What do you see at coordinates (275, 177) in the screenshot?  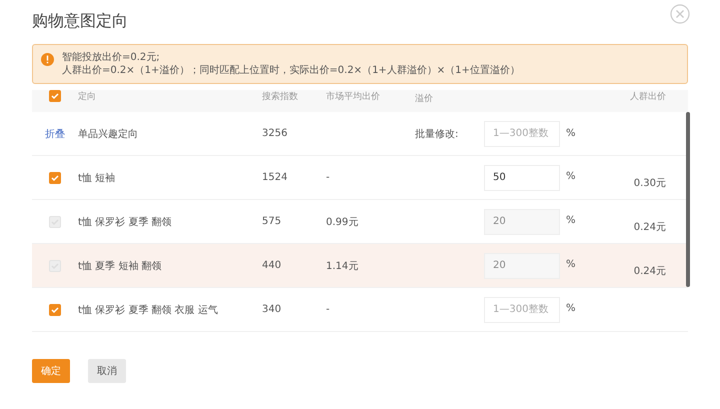 I see `table-cell: 1524` at bounding box center [275, 177].